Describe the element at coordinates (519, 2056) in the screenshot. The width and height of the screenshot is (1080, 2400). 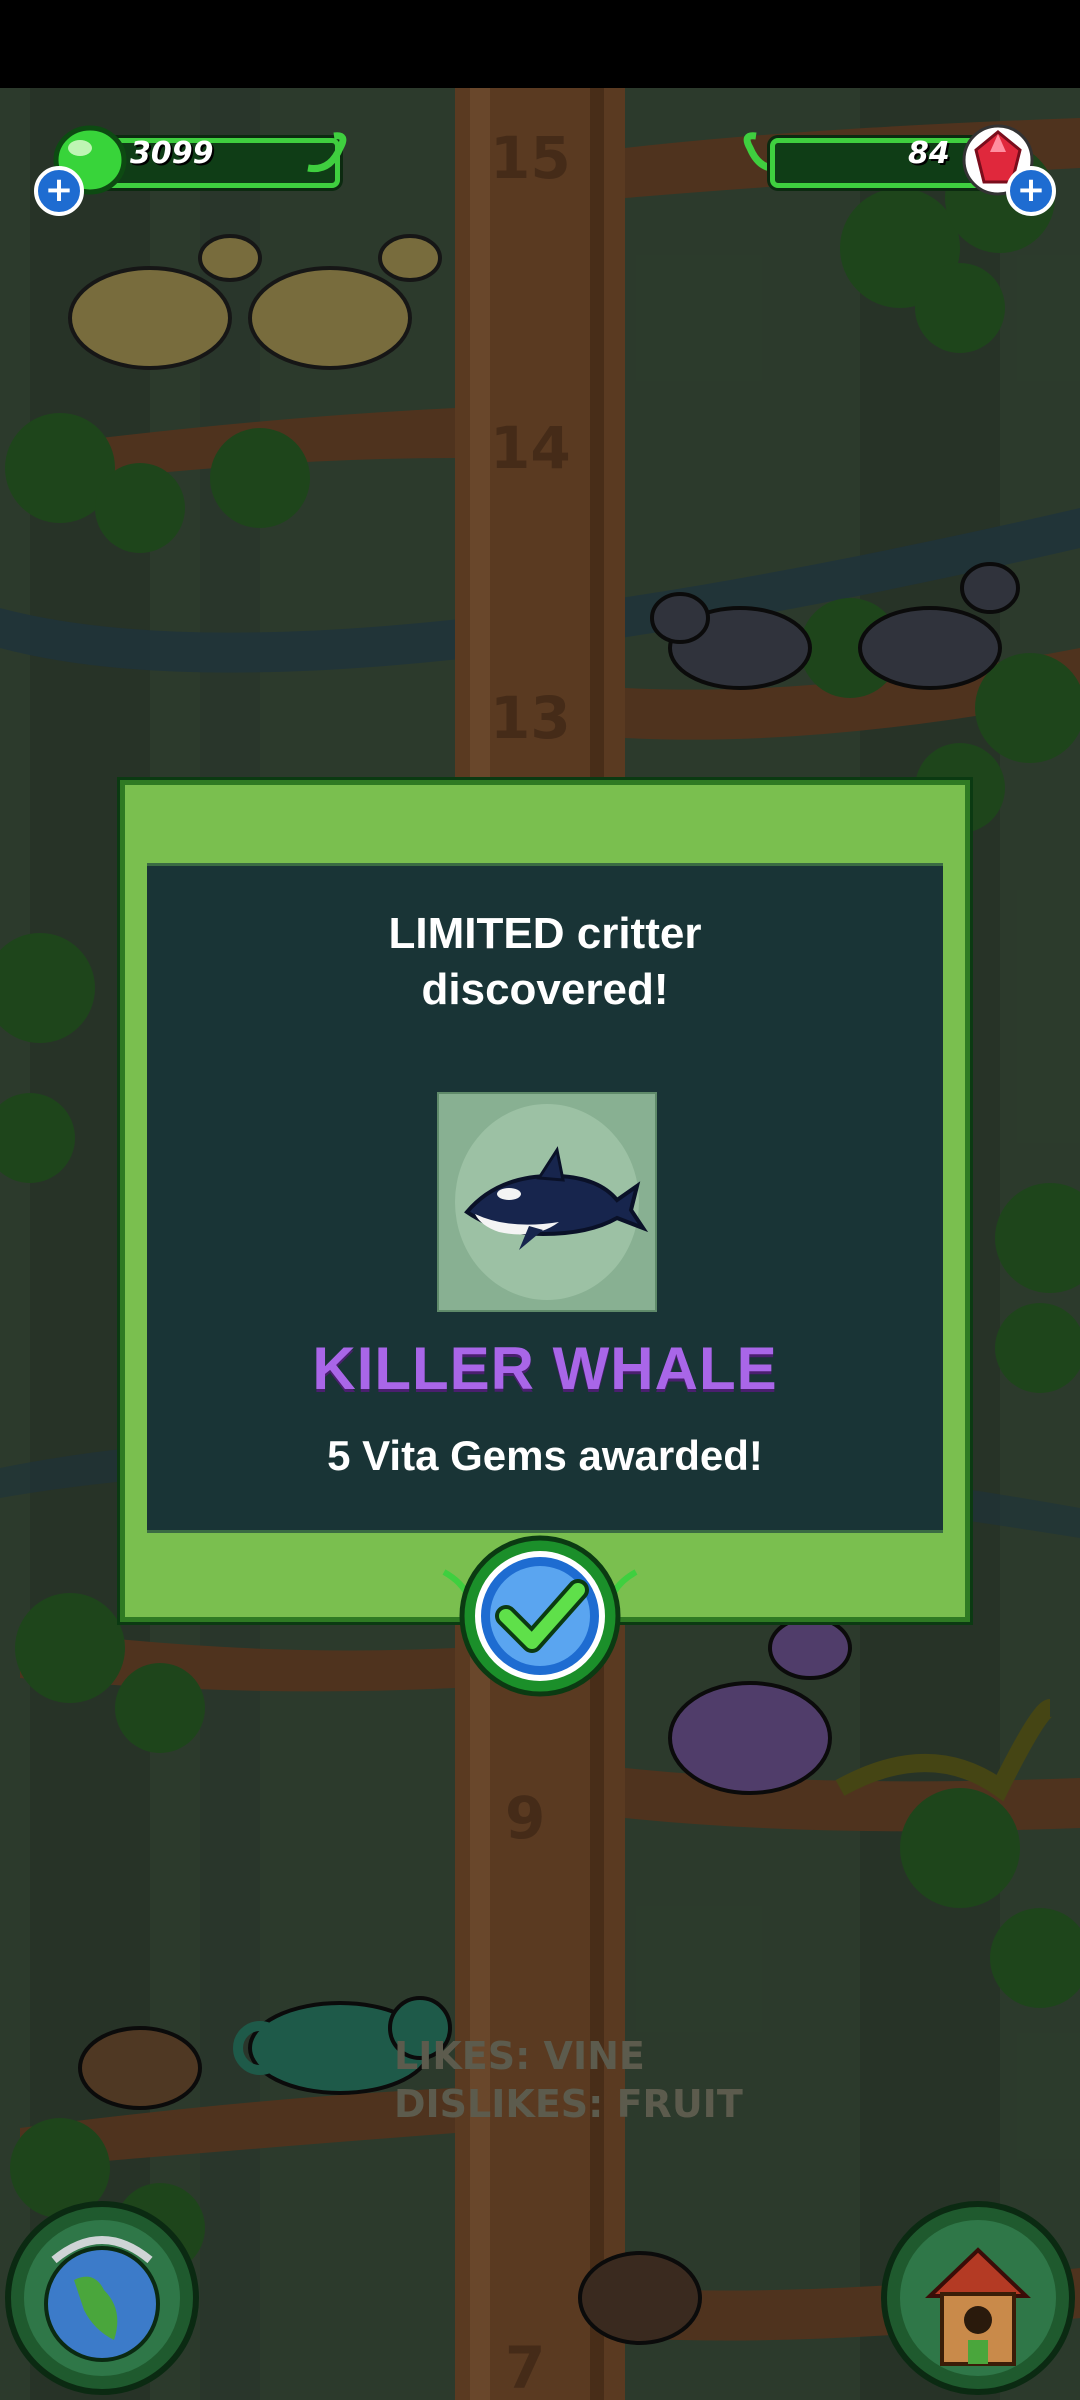
I see `likes-label: LIKES: VINE` at that location.